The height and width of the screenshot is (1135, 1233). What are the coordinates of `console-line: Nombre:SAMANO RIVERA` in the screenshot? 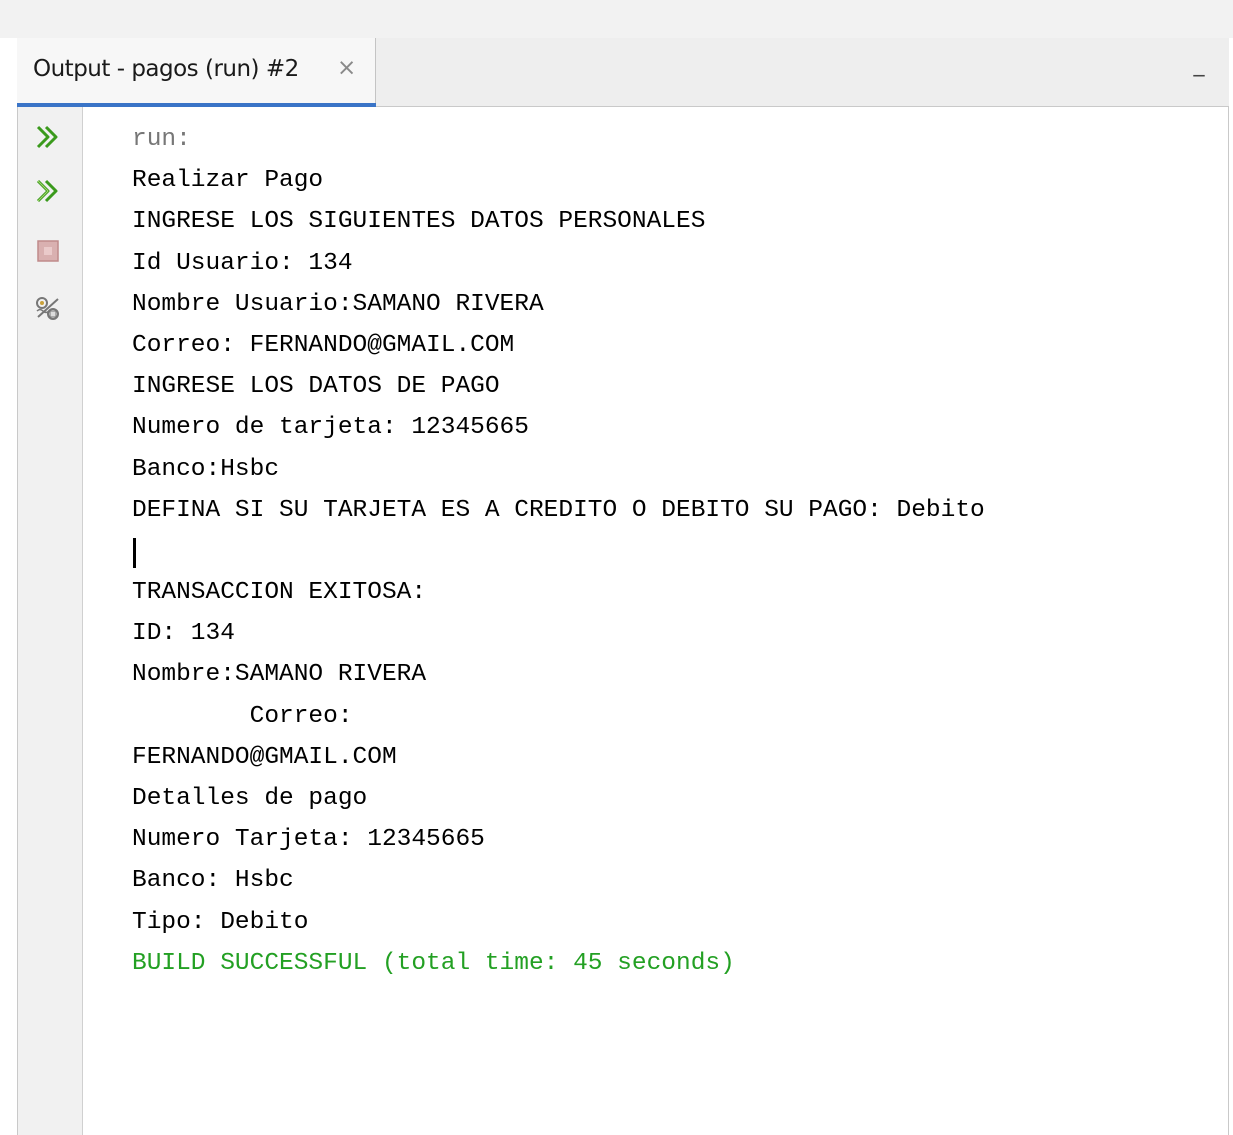 It's located at (279, 675).